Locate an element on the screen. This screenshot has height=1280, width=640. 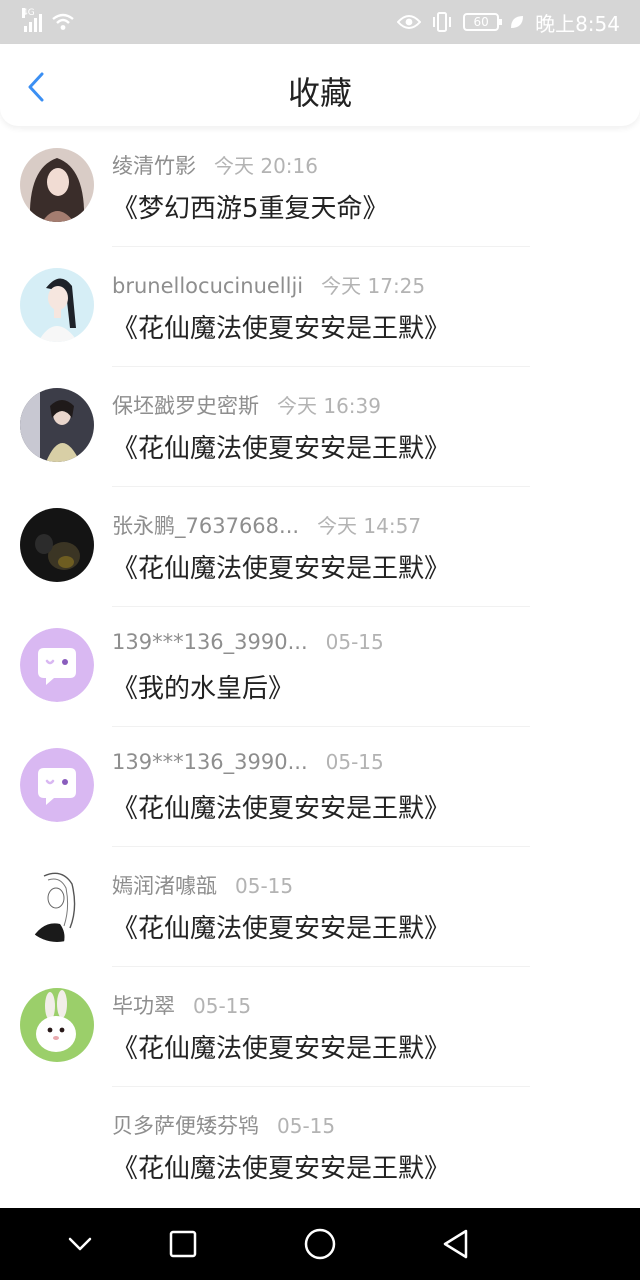
avatar-sketch-girl is located at coordinates (57, 905).